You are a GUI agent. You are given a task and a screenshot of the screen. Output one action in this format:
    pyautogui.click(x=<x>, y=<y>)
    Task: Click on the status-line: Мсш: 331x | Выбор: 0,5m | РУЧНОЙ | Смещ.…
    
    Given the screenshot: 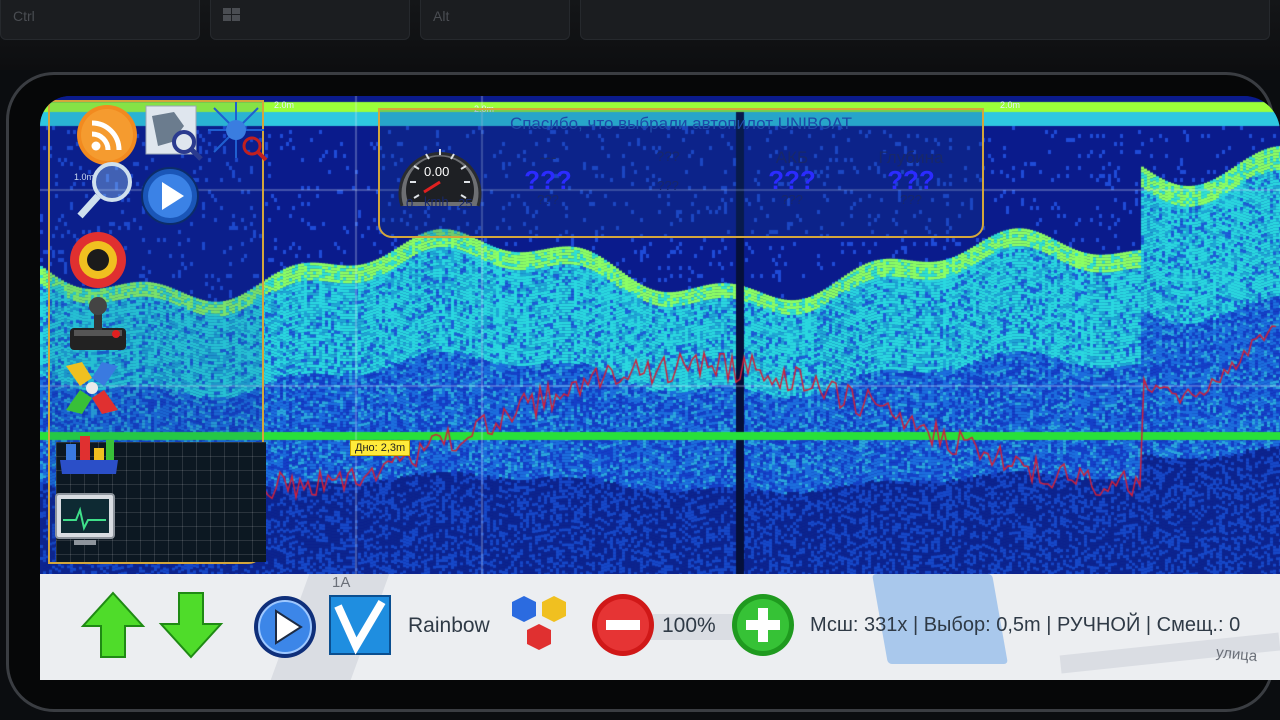 What is the action you would take?
    pyautogui.click(x=1025, y=625)
    